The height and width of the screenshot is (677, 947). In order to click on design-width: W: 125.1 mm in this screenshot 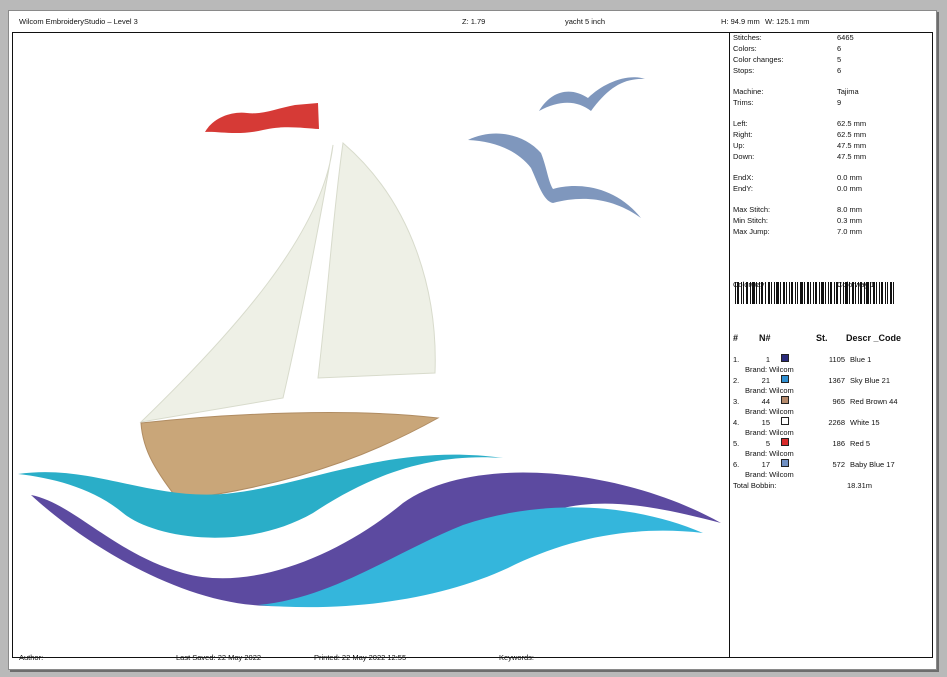, I will do `click(787, 21)`.